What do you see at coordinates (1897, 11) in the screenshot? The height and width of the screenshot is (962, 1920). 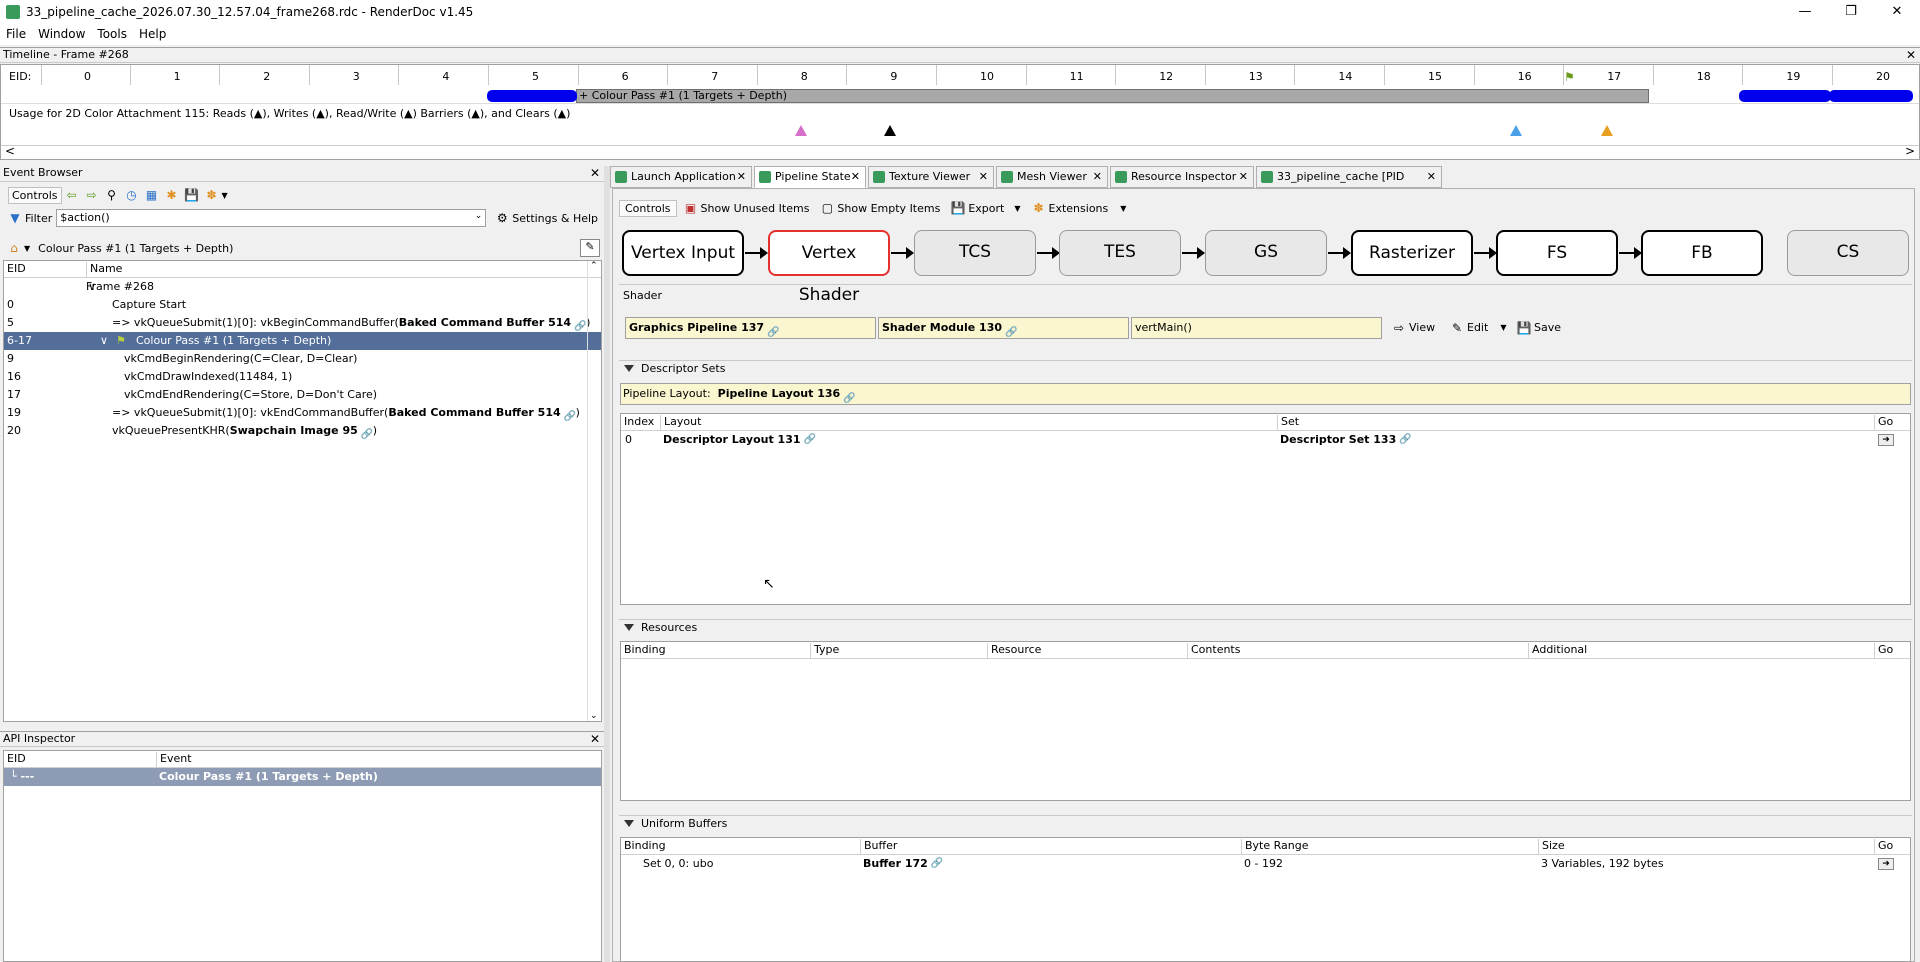 I see `close-button: ✕` at bounding box center [1897, 11].